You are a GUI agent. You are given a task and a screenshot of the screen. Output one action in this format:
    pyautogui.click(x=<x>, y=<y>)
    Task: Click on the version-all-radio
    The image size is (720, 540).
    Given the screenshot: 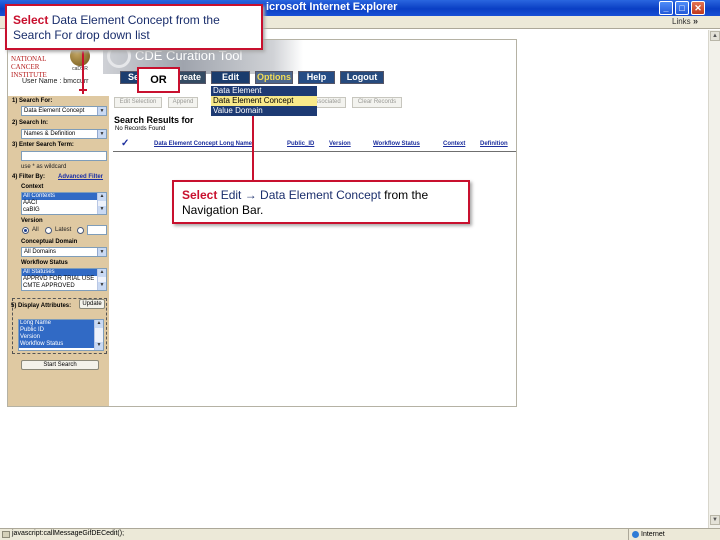 What is the action you would take?
    pyautogui.click(x=25, y=230)
    